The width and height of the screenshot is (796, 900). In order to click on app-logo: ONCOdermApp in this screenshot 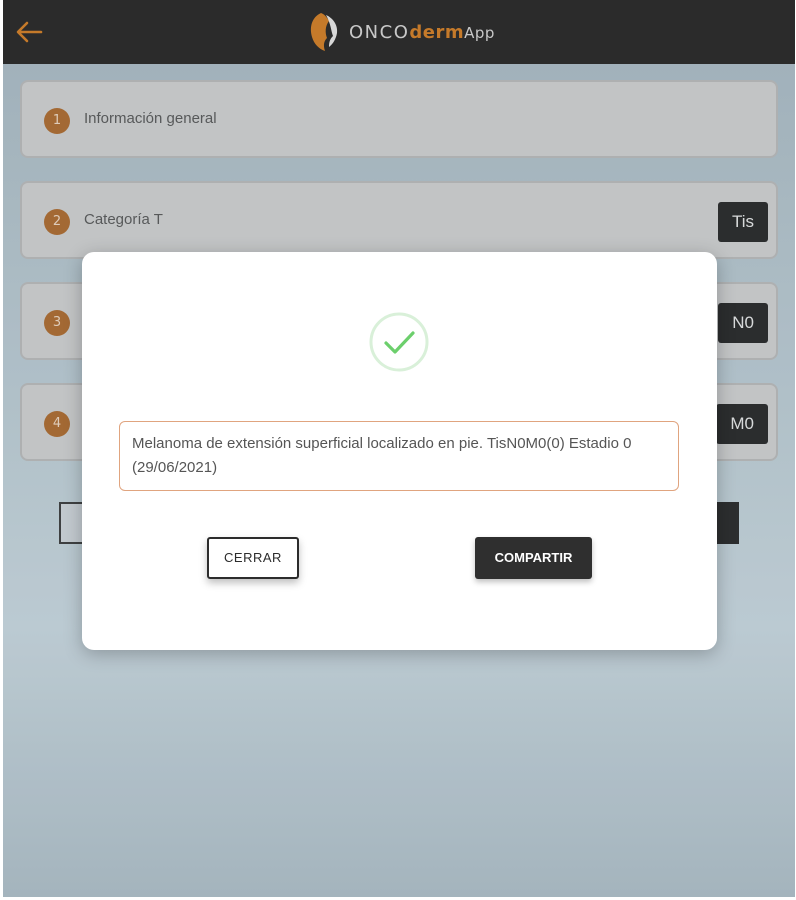, I will do `click(401, 32)`.